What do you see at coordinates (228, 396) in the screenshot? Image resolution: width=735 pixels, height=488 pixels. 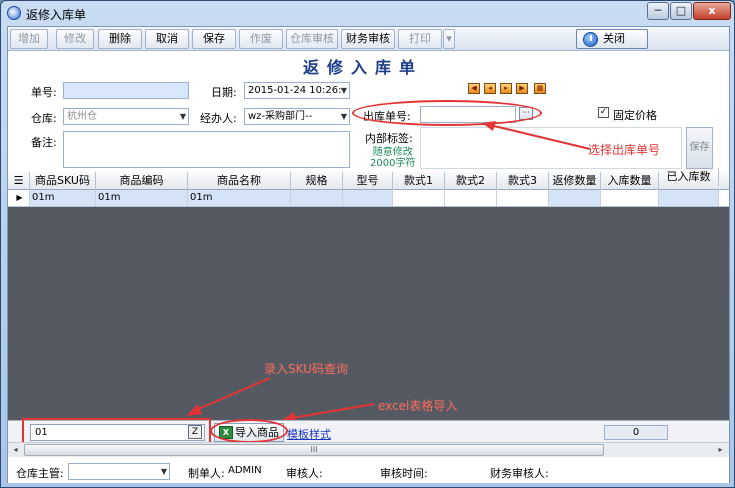 I see `annotation-arrow-sku` at bounding box center [228, 396].